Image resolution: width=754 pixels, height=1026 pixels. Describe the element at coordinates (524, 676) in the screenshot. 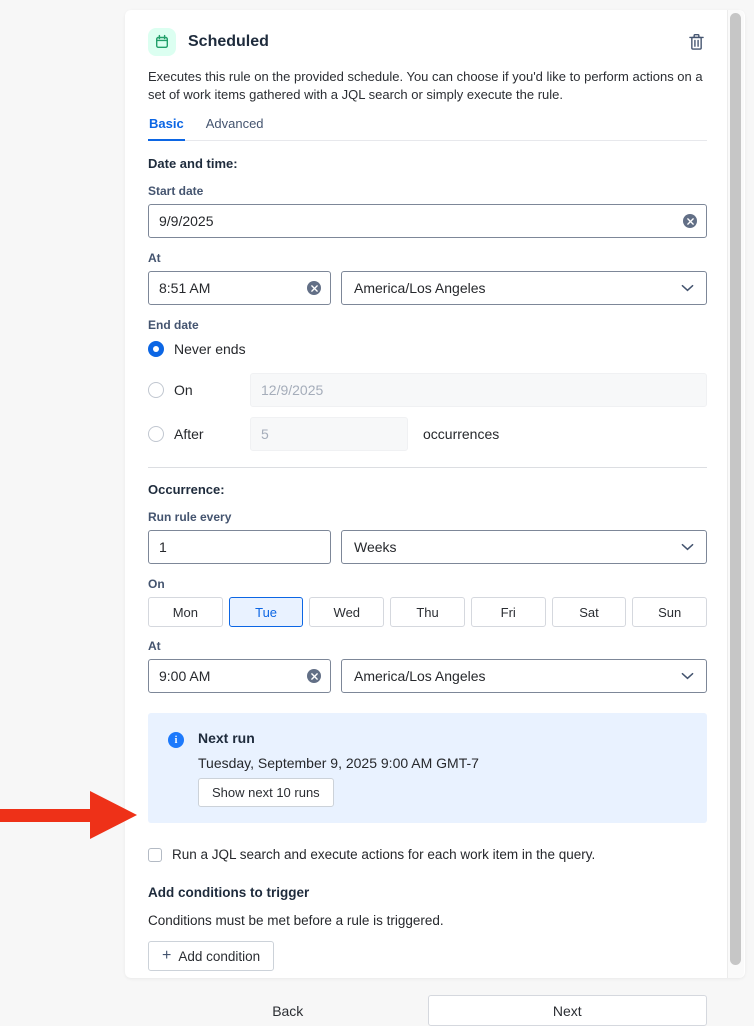

I see `run-timezone-select: America/Los Angeles` at that location.